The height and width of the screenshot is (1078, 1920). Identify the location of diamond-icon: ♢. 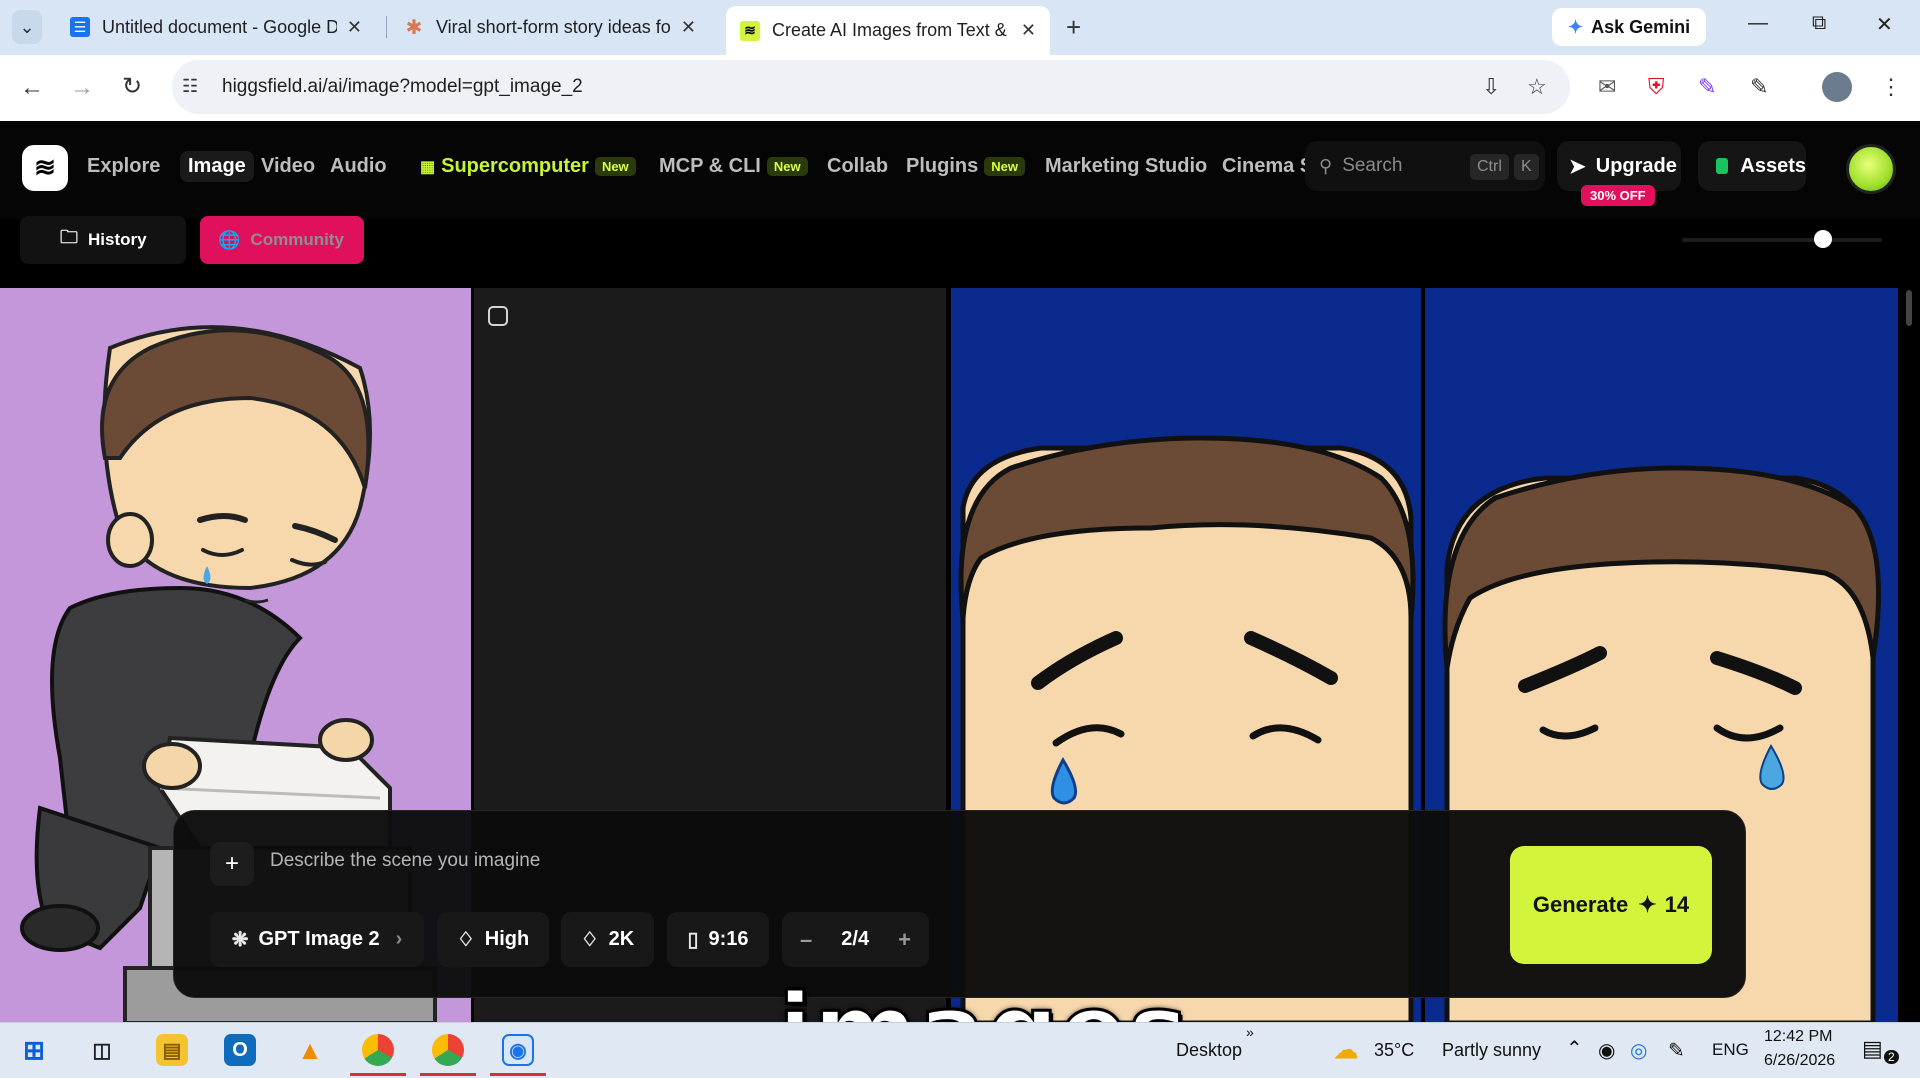
(589, 940).